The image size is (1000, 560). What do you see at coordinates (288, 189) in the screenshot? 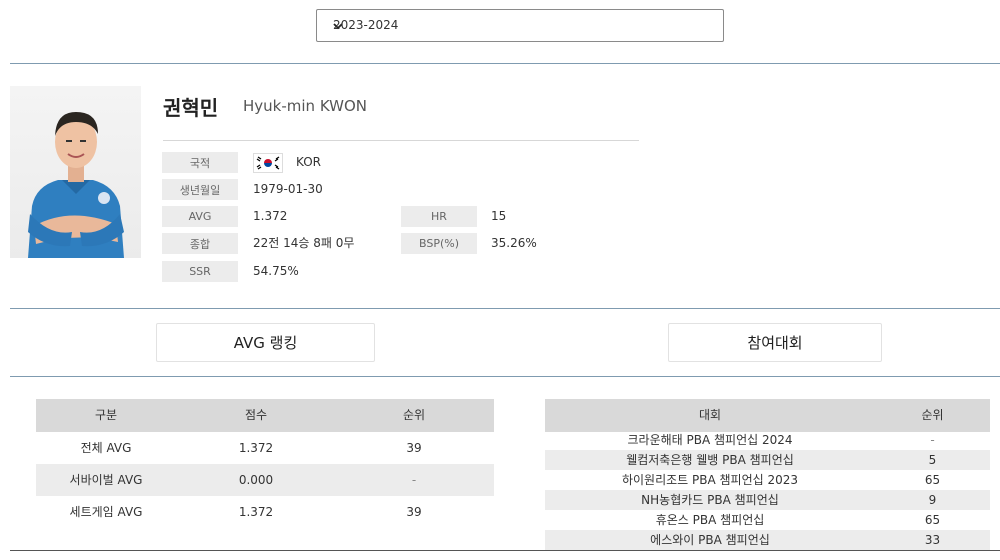
I see `value-birthdate: 1979-01-30` at bounding box center [288, 189].